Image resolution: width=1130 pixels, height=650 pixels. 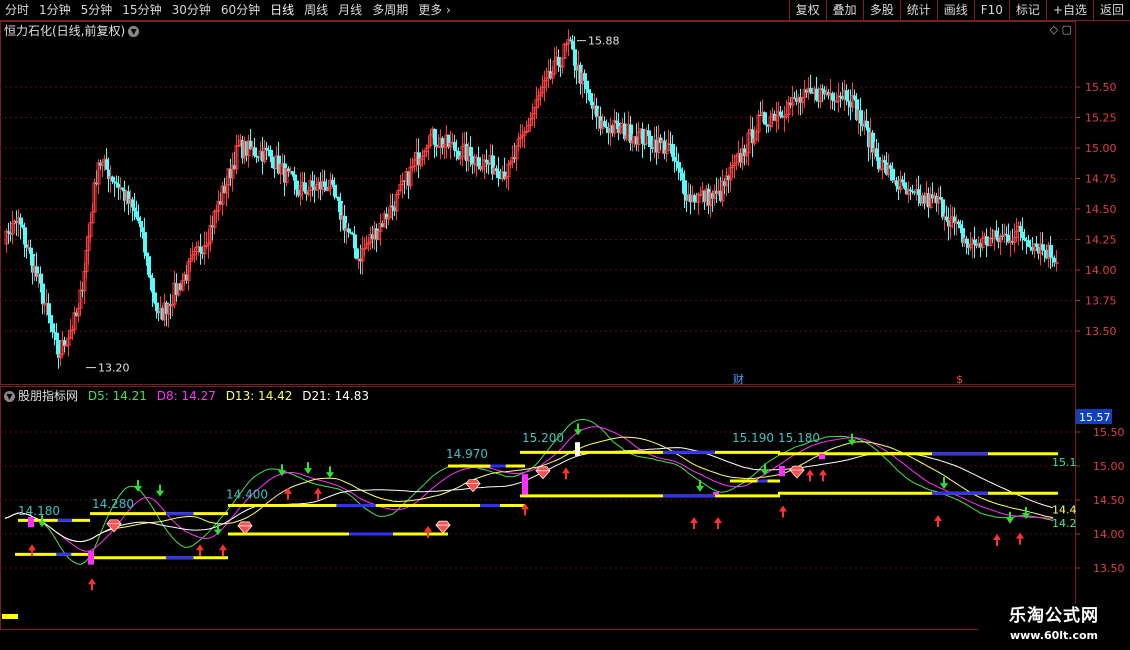 What do you see at coordinates (1095, 417) in the screenshot?
I see `current-price-label: 15.57` at bounding box center [1095, 417].